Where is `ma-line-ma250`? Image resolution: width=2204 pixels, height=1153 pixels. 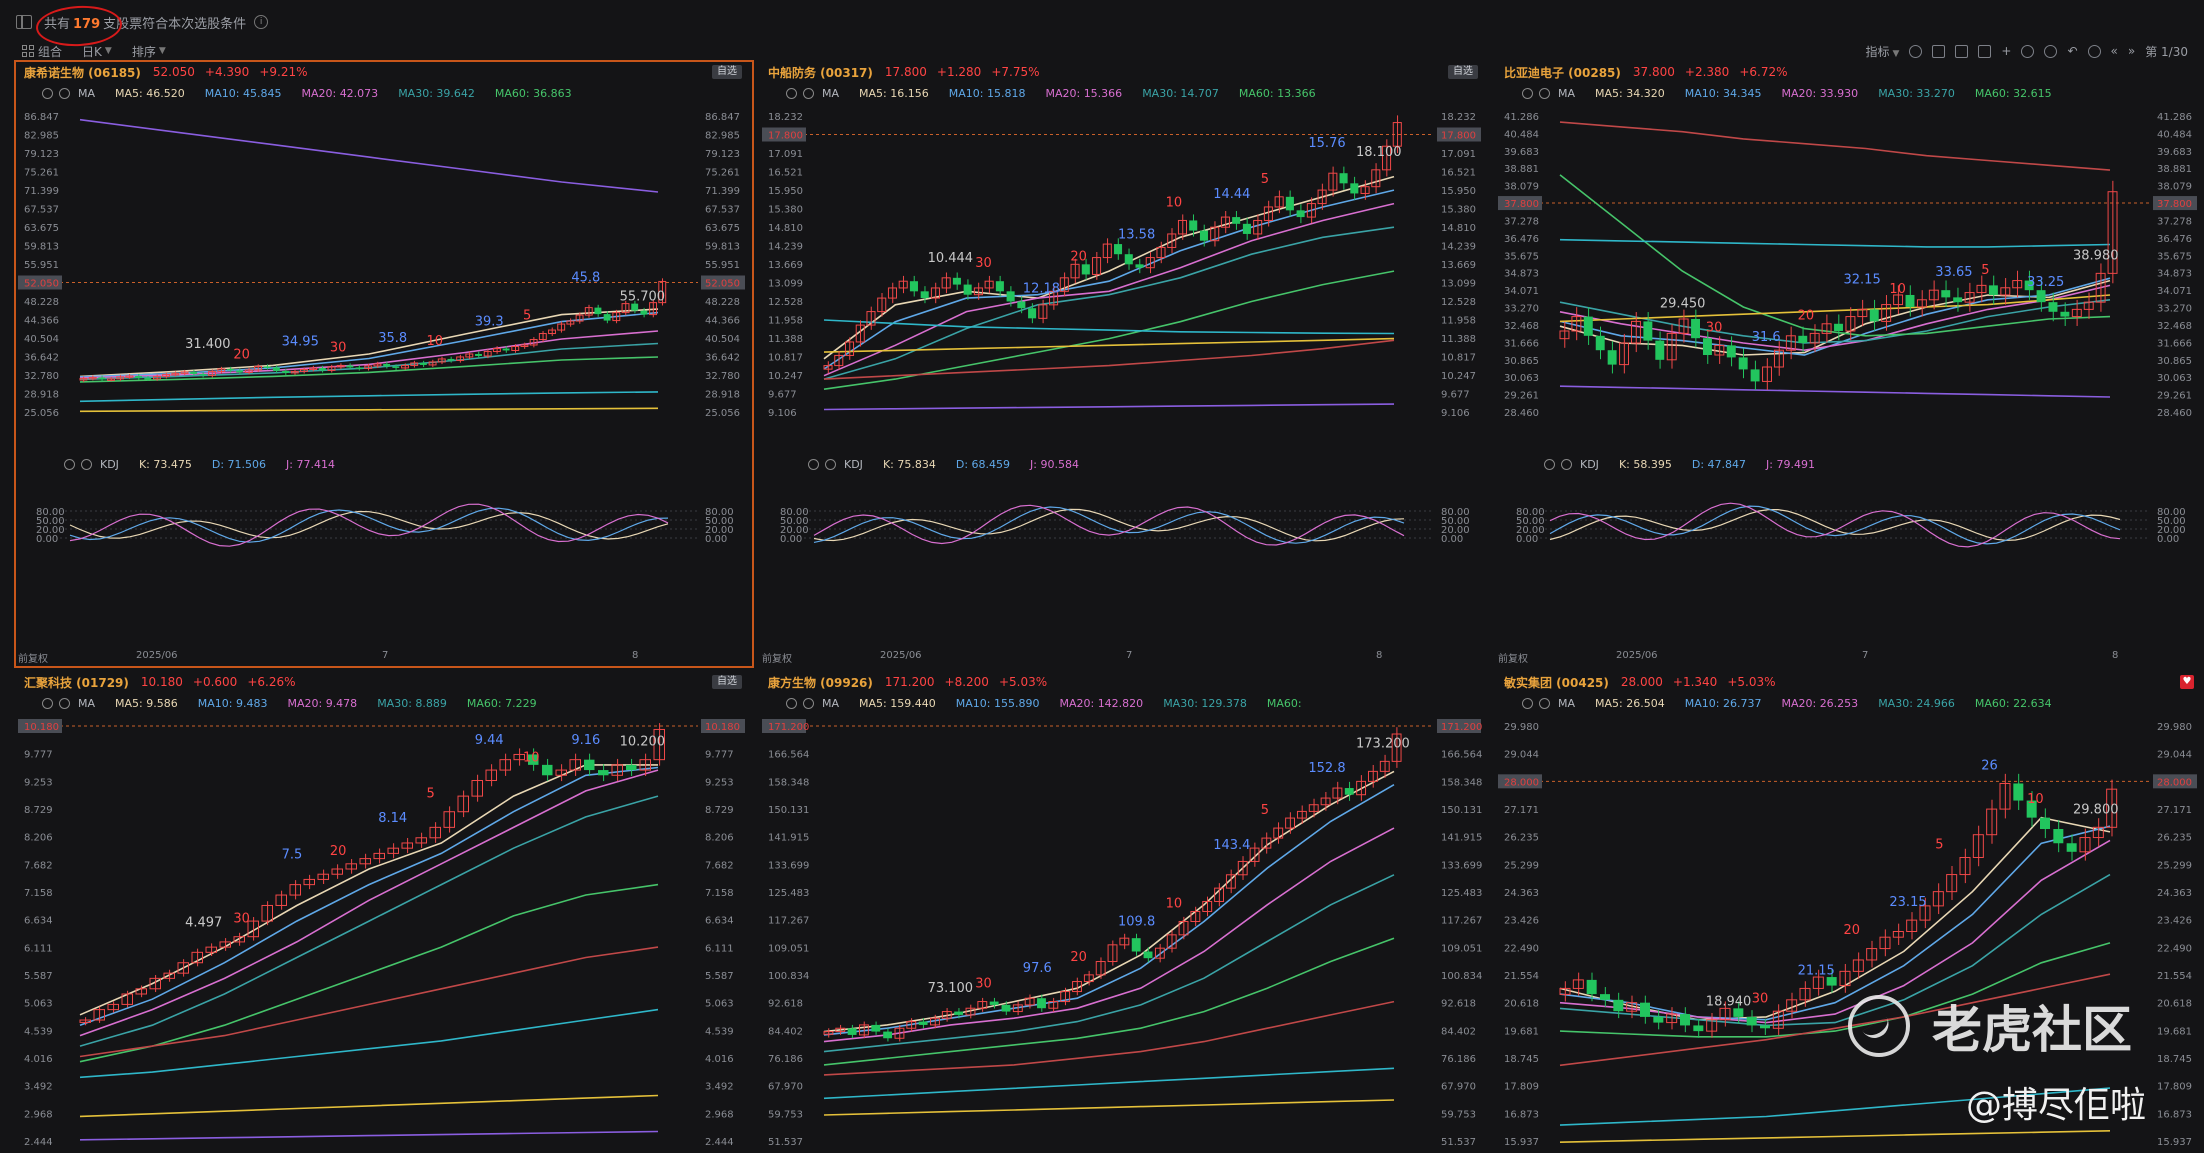 ma-line-ma250 is located at coordinates (1835, 308).